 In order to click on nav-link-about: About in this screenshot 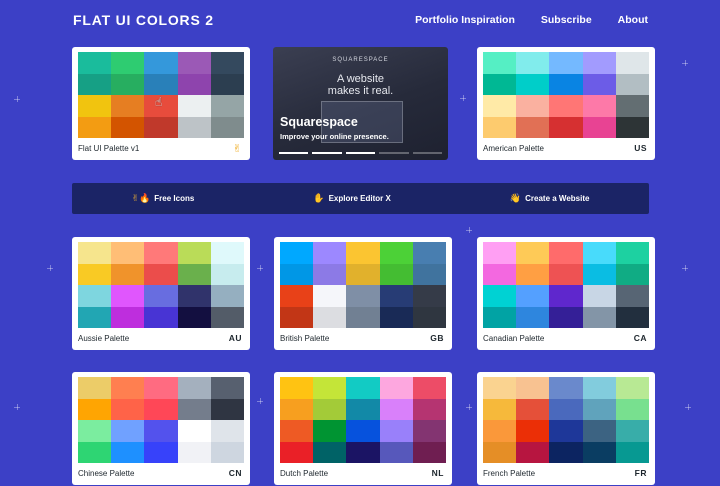, I will do `click(633, 20)`.